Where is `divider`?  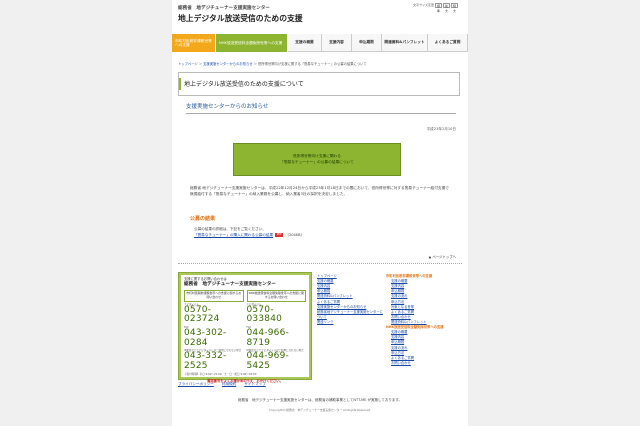 divider is located at coordinates (320, 263).